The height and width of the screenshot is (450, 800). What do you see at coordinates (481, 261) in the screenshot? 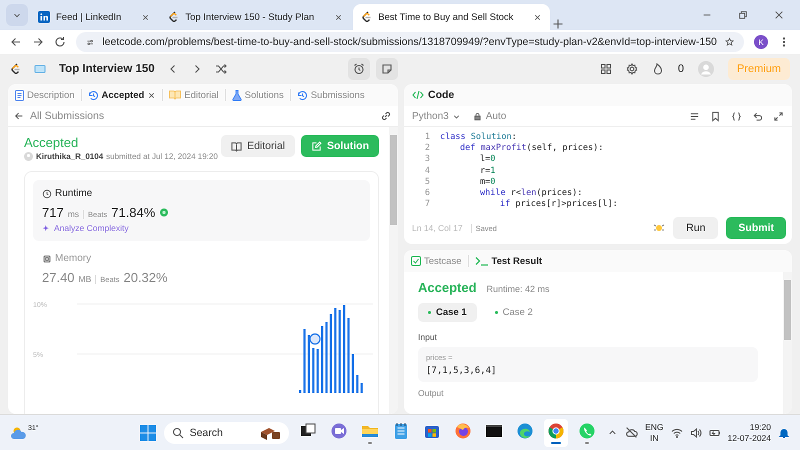
I see `terminal-icon` at bounding box center [481, 261].